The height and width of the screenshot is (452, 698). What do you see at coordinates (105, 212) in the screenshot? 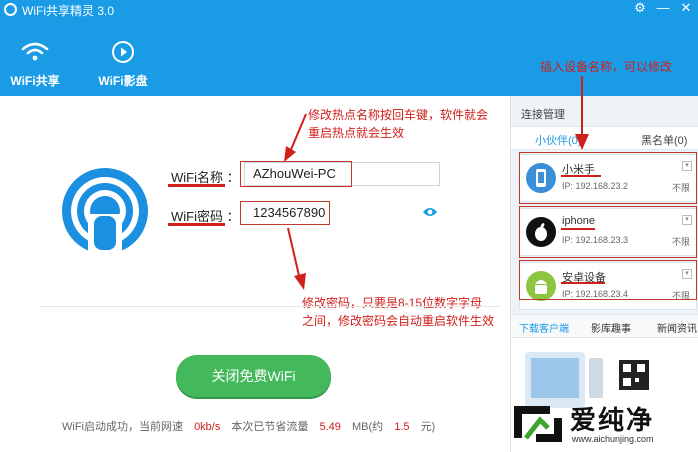
I see `wifi-logo-icon` at bounding box center [105, 212].